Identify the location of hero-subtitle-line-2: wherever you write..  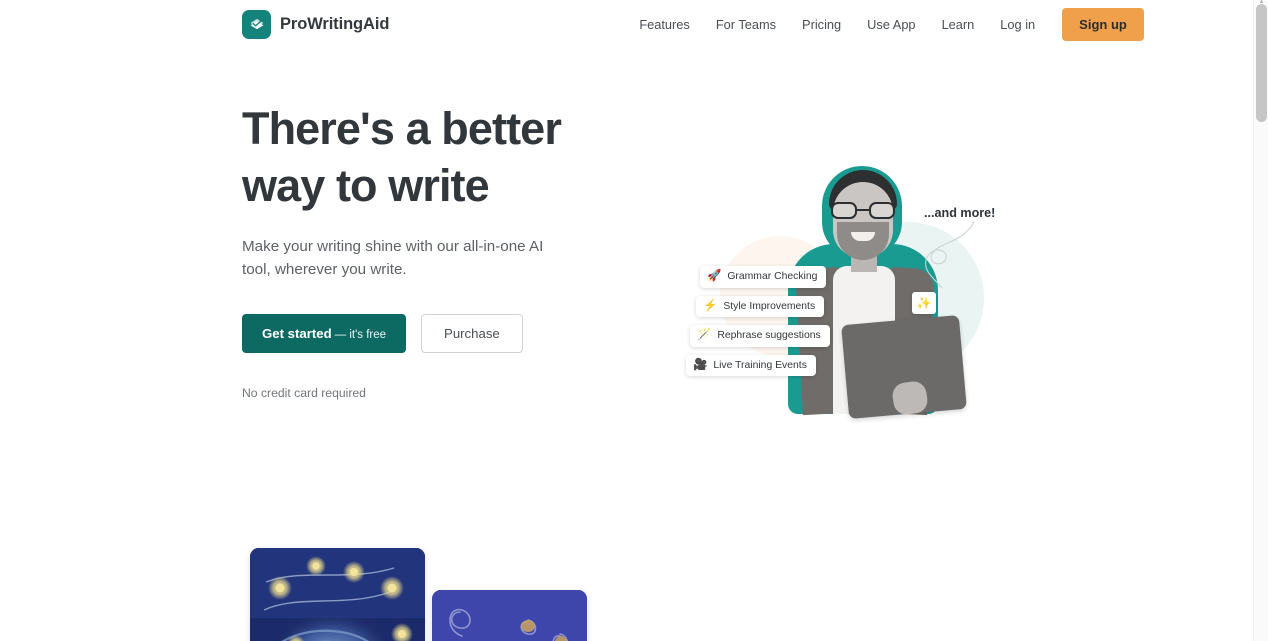
(340, 269).